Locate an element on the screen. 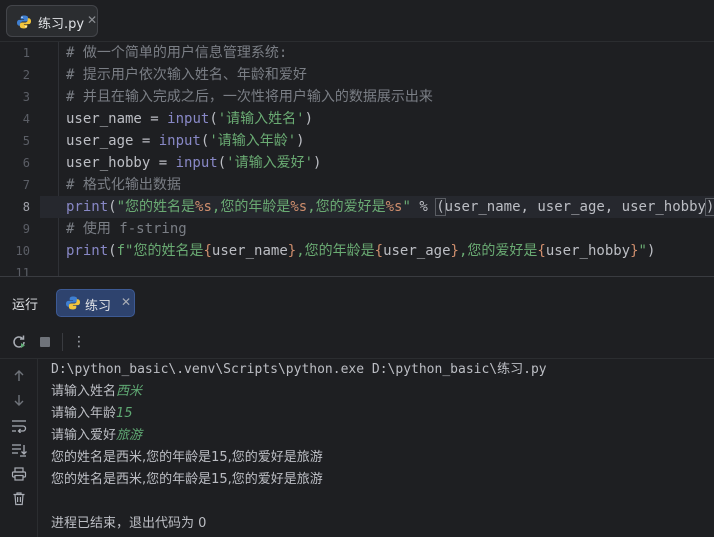 This screenshot has width=714, height=537. console-side-toolbar is located at coordinates (19, 448).